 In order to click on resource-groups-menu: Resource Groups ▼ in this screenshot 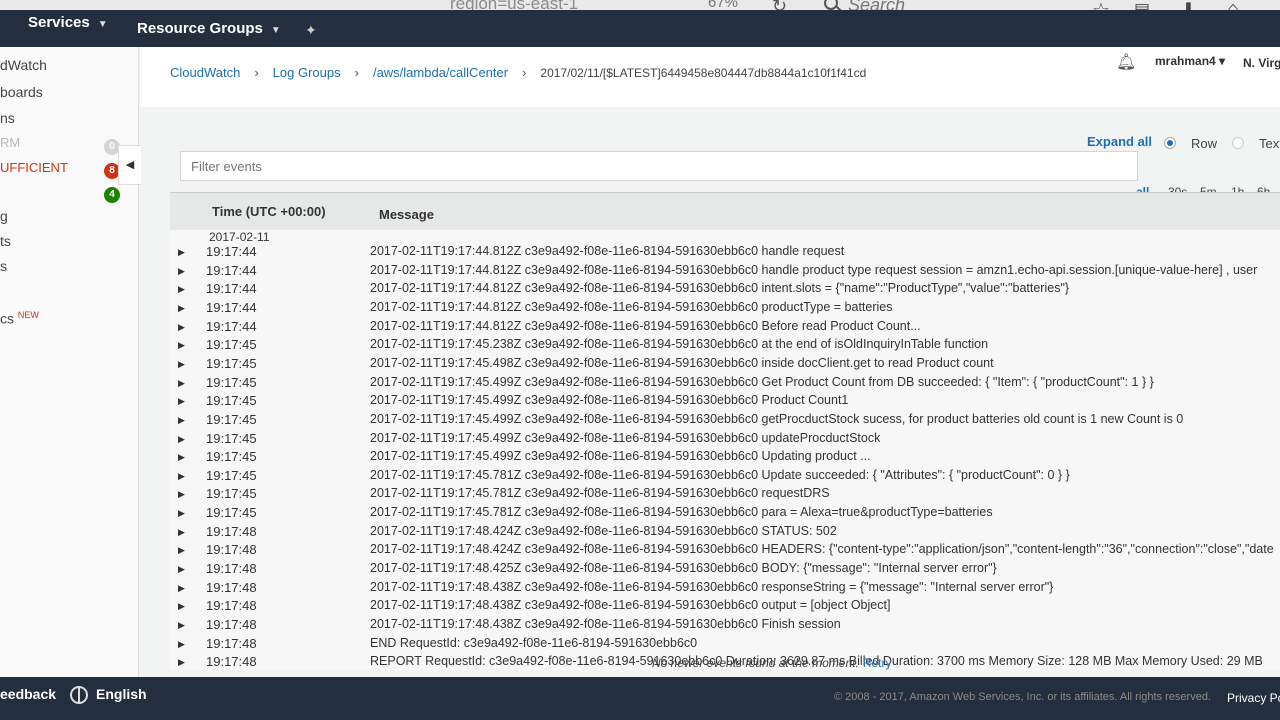, I will do `click(209, 28)`.